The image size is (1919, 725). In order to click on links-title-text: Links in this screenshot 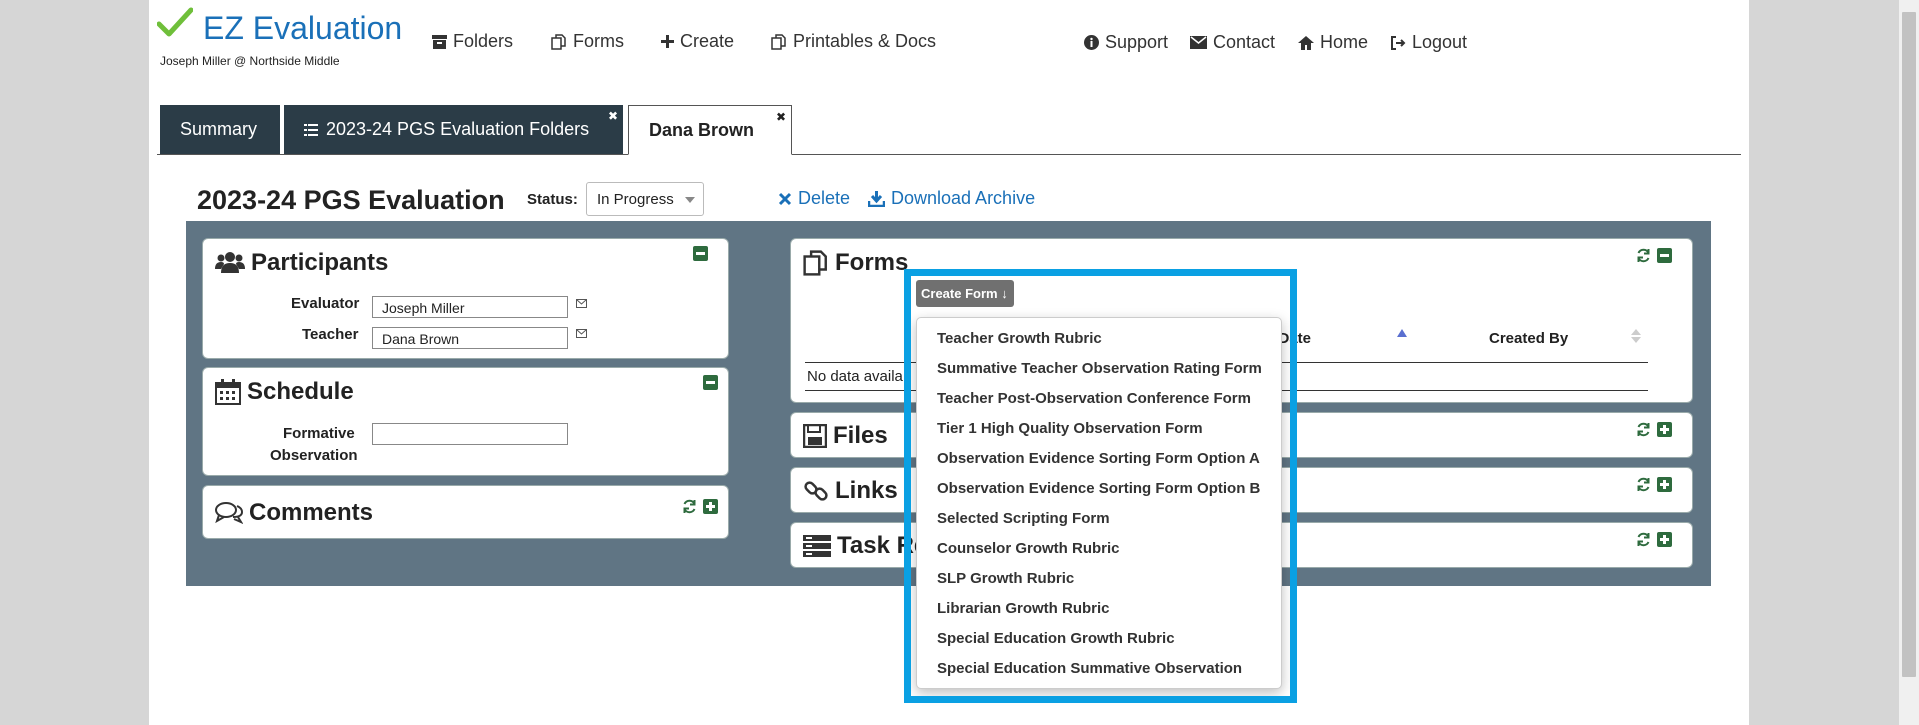, I will do `click(866, 490)`.